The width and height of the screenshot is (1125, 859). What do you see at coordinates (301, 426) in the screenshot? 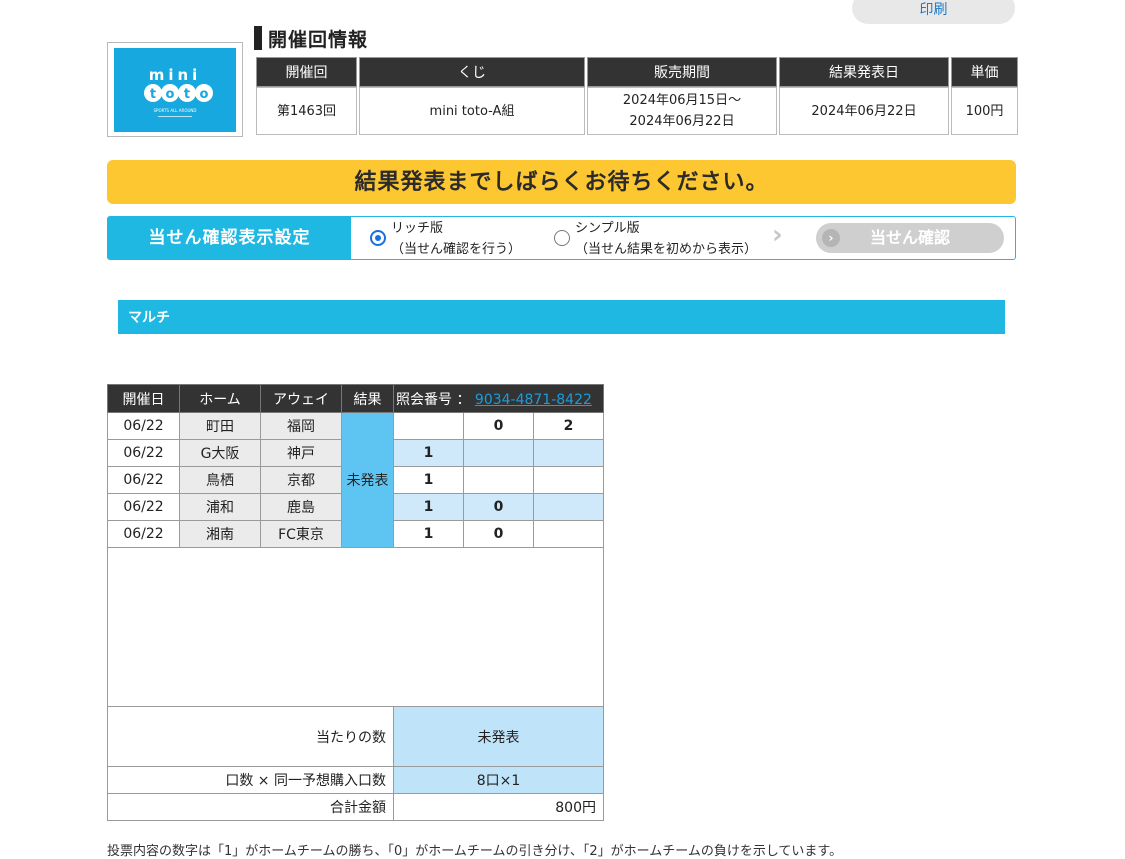
I see `away-team: 福岡` at bounding box center [301, 426].